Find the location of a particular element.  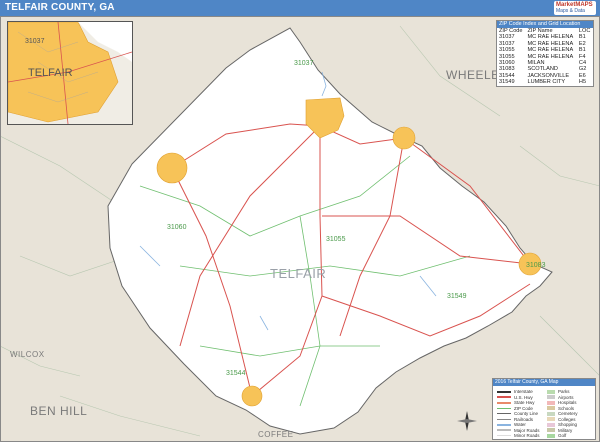

table-row: 31037 MC RAE HELENA B1 is located at coordinates (545, 37).